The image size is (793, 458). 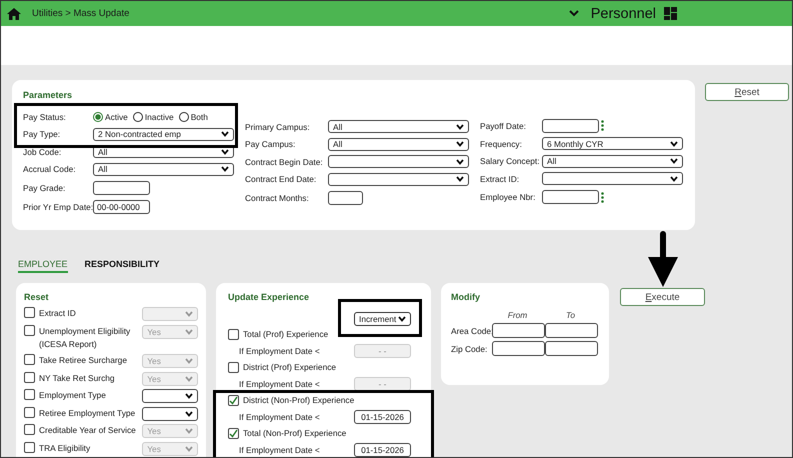 I want to click on field-label: Contract Begin Date:, so click(x=284, y=161).